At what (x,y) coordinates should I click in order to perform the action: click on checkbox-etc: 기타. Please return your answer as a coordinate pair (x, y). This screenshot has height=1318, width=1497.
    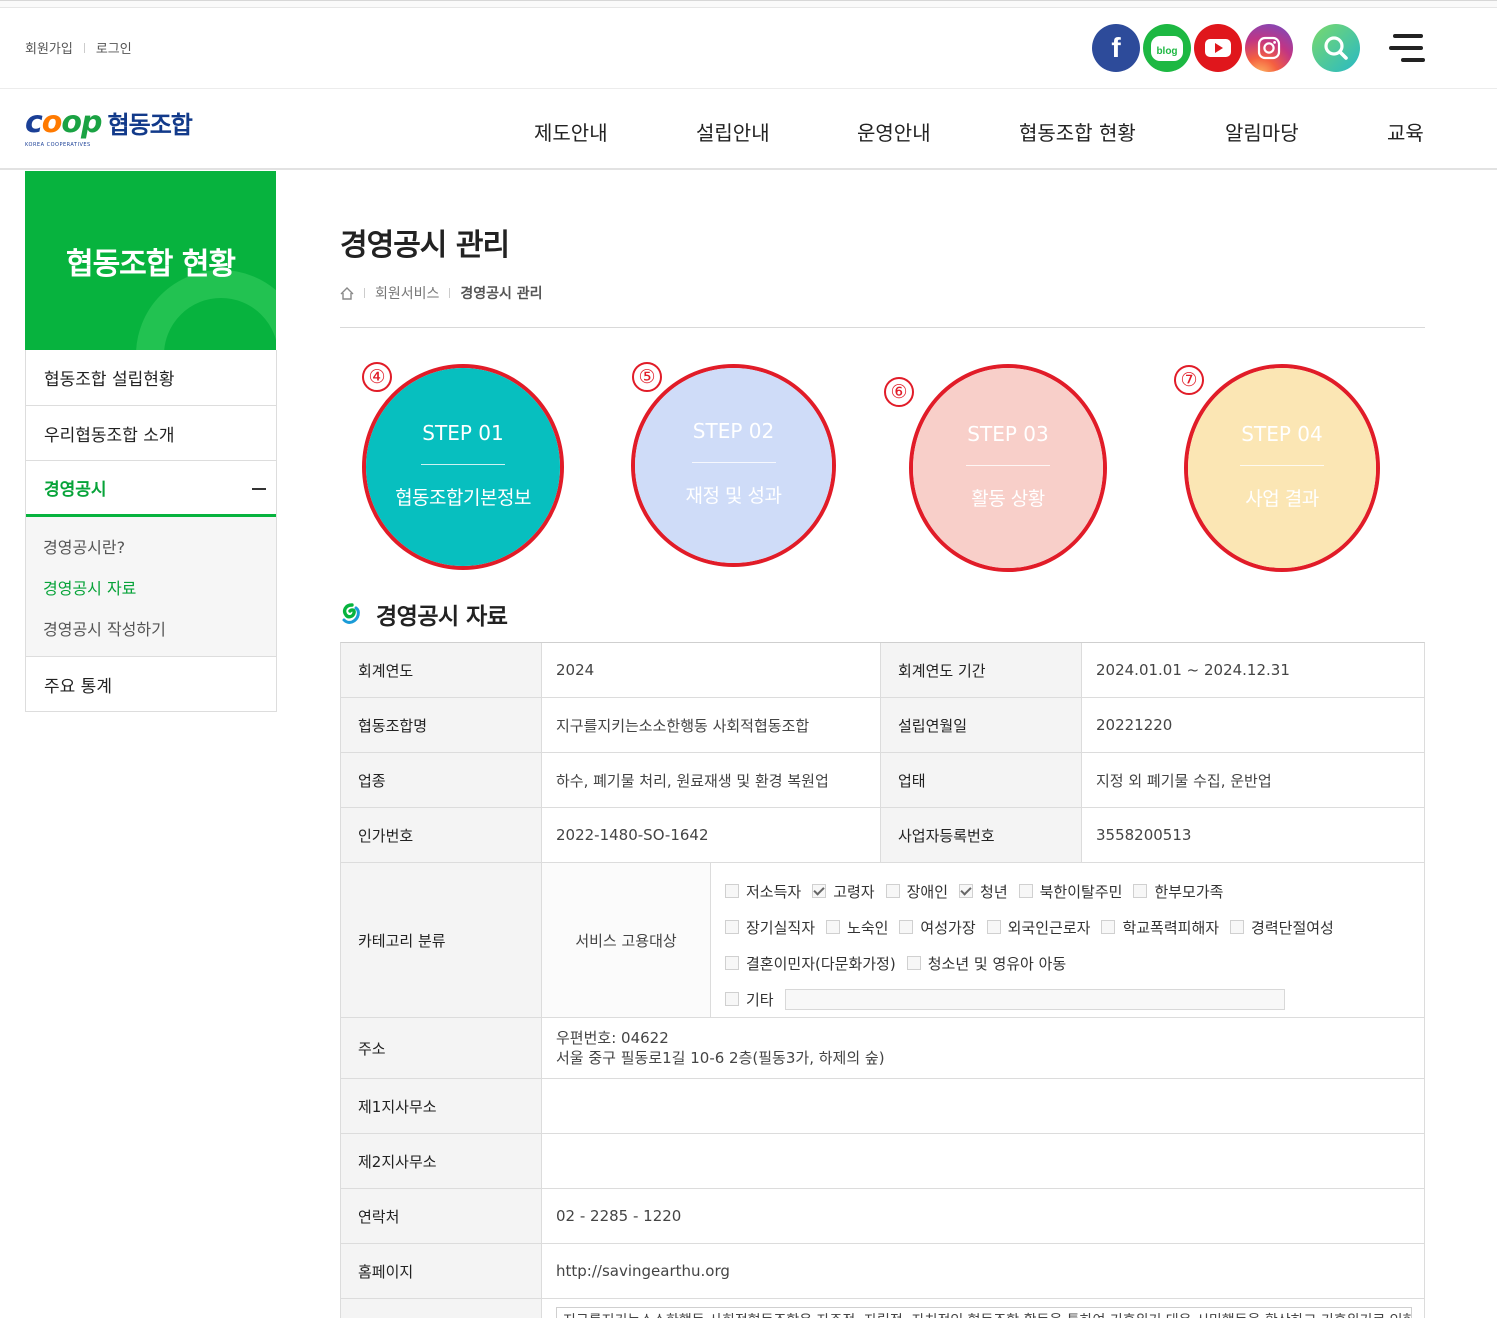
    Looking at the image, I should click on (749, 999).